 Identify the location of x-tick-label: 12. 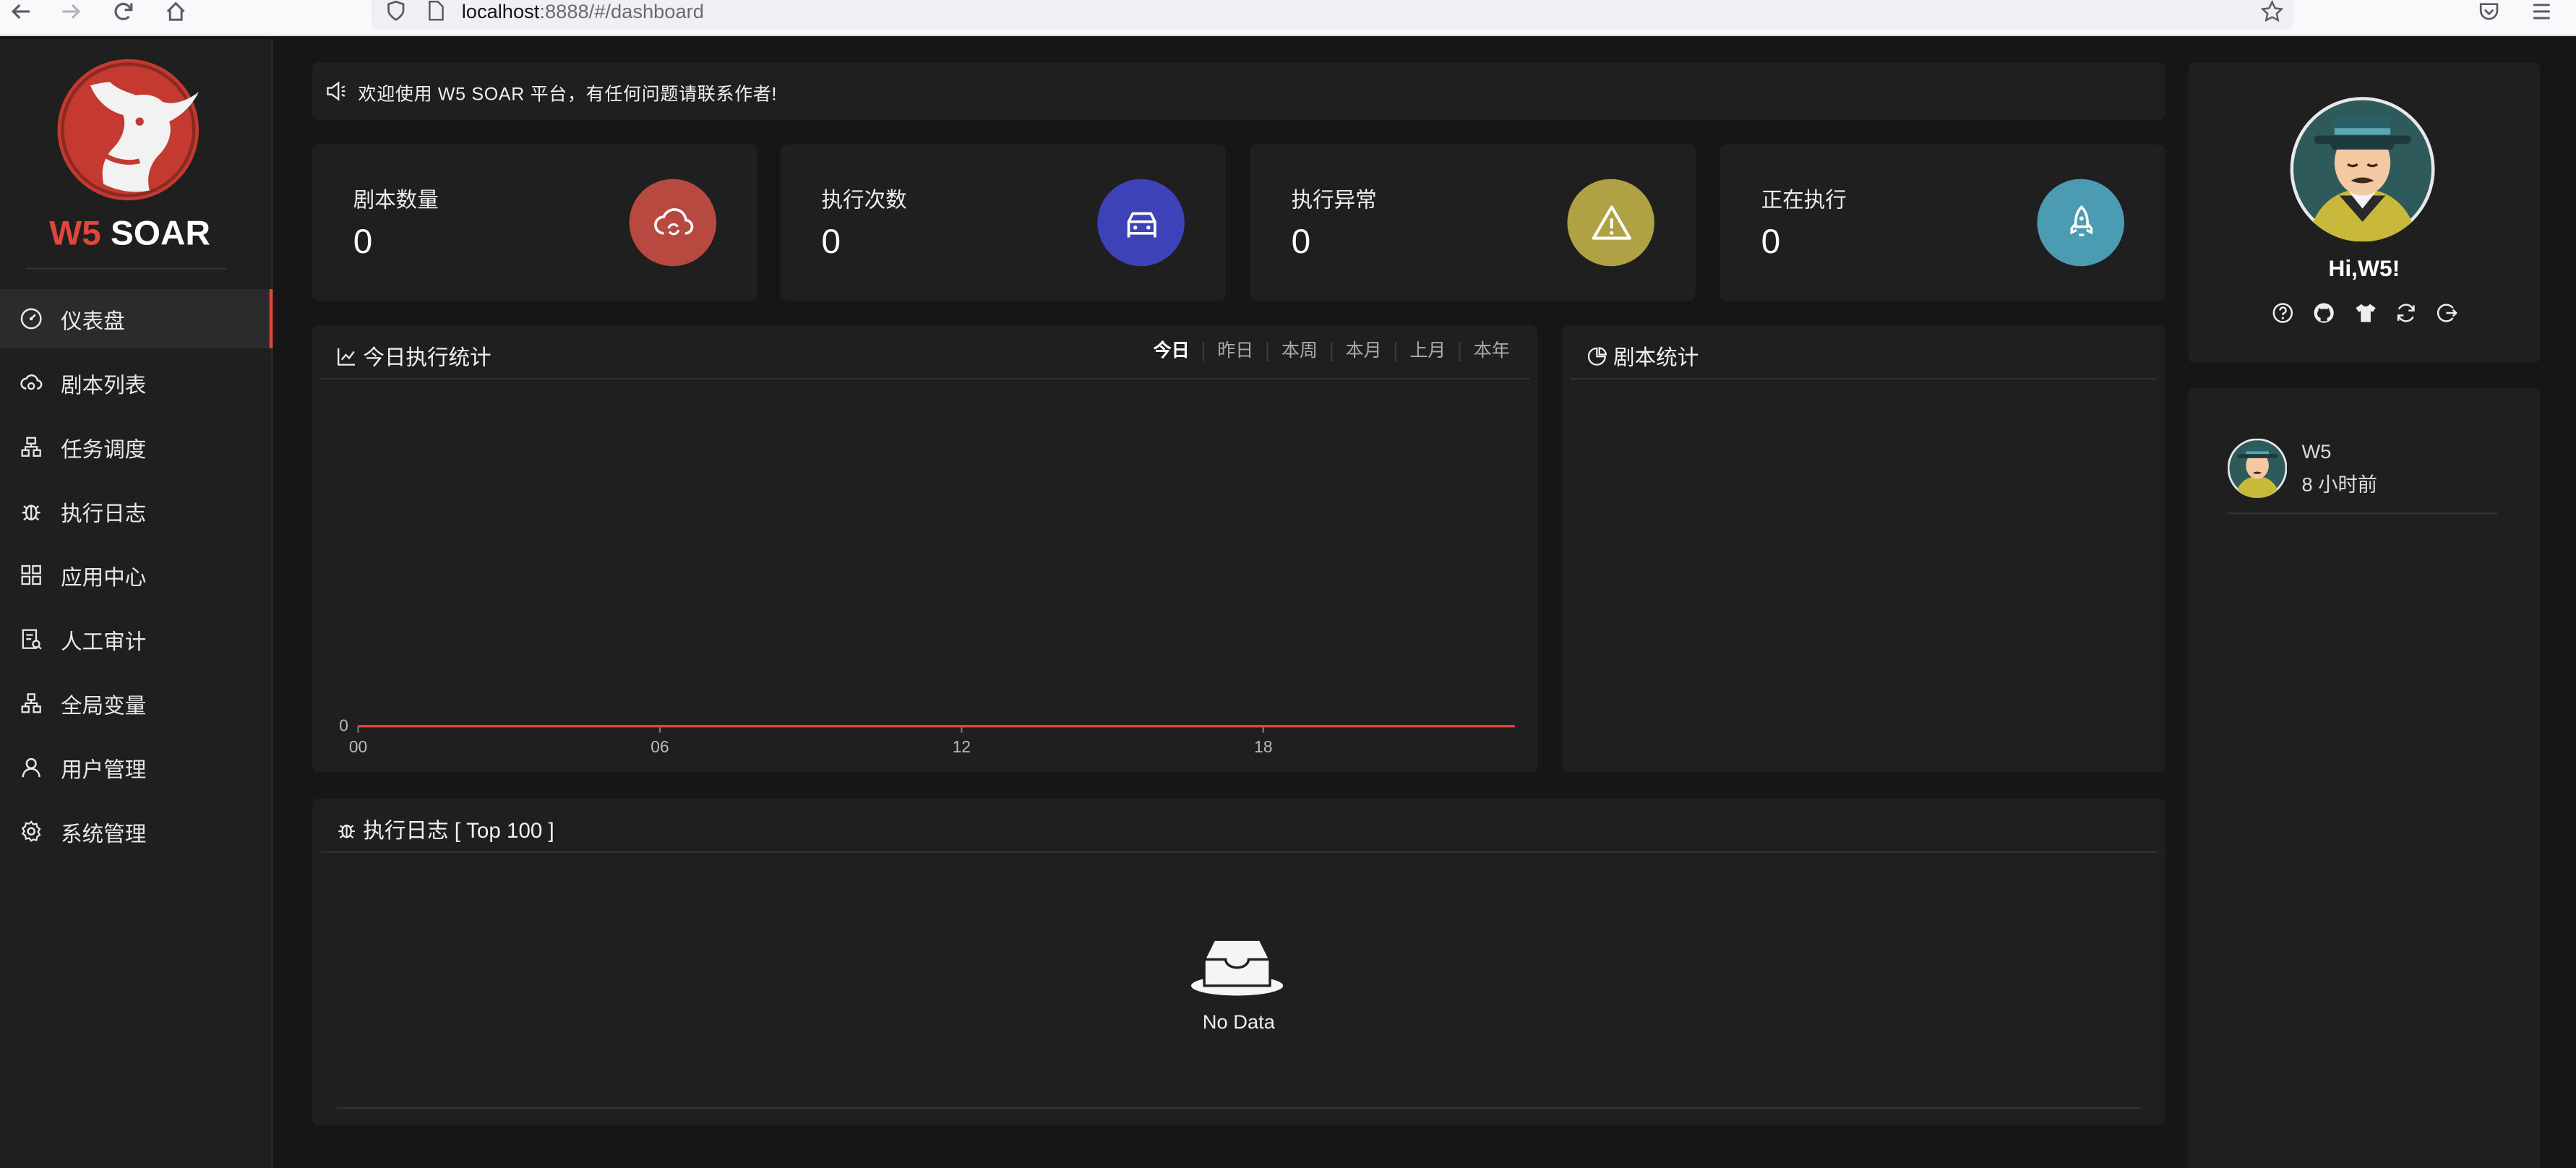
(962, 746).